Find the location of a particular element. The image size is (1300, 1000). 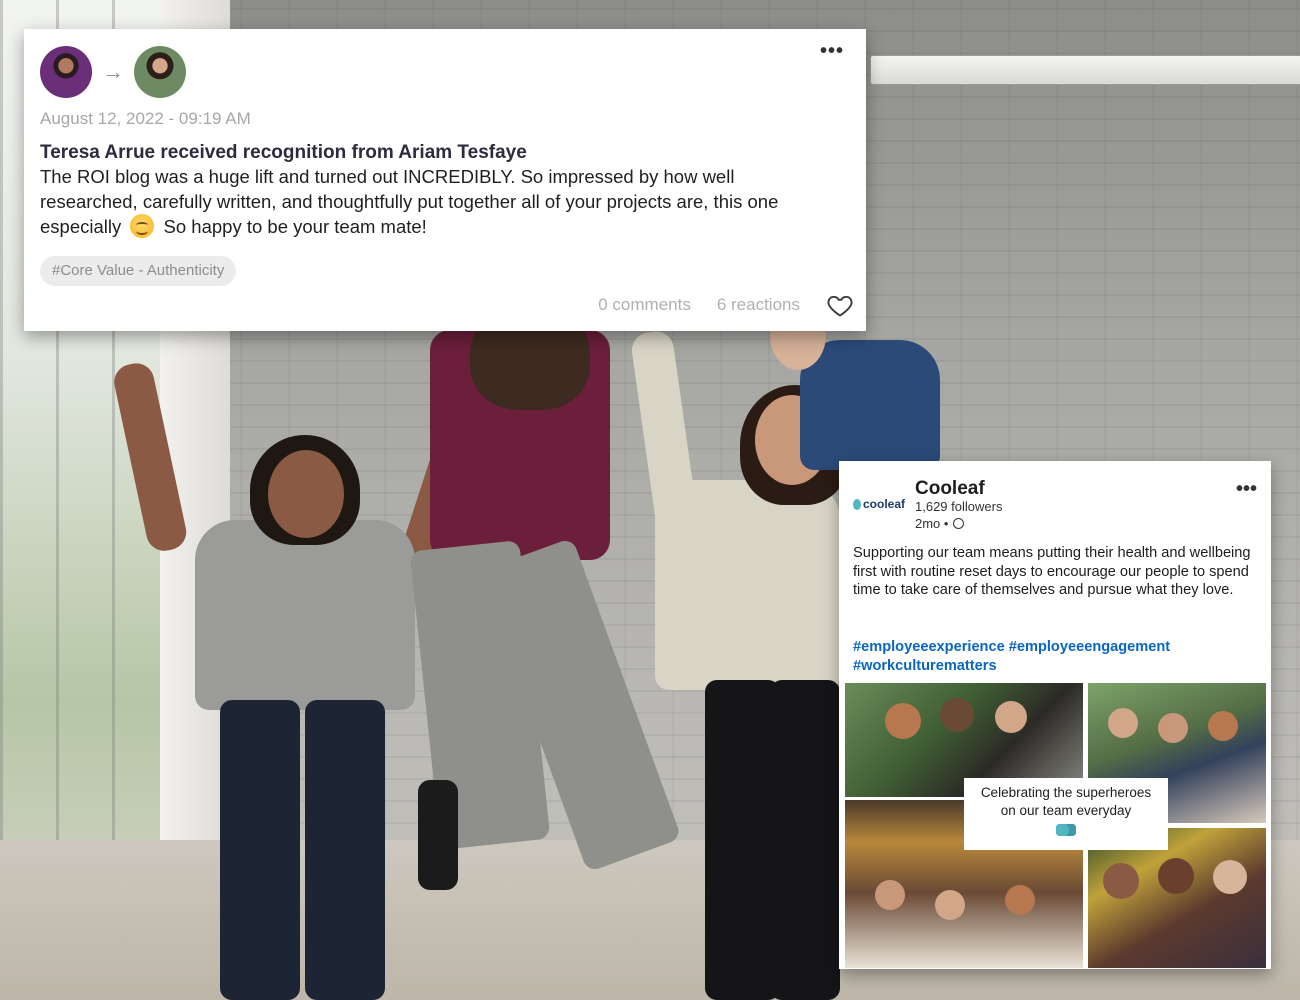

recognition-date: August 12, 2022 - 09:19 AM is located at coordinates (145, 118).